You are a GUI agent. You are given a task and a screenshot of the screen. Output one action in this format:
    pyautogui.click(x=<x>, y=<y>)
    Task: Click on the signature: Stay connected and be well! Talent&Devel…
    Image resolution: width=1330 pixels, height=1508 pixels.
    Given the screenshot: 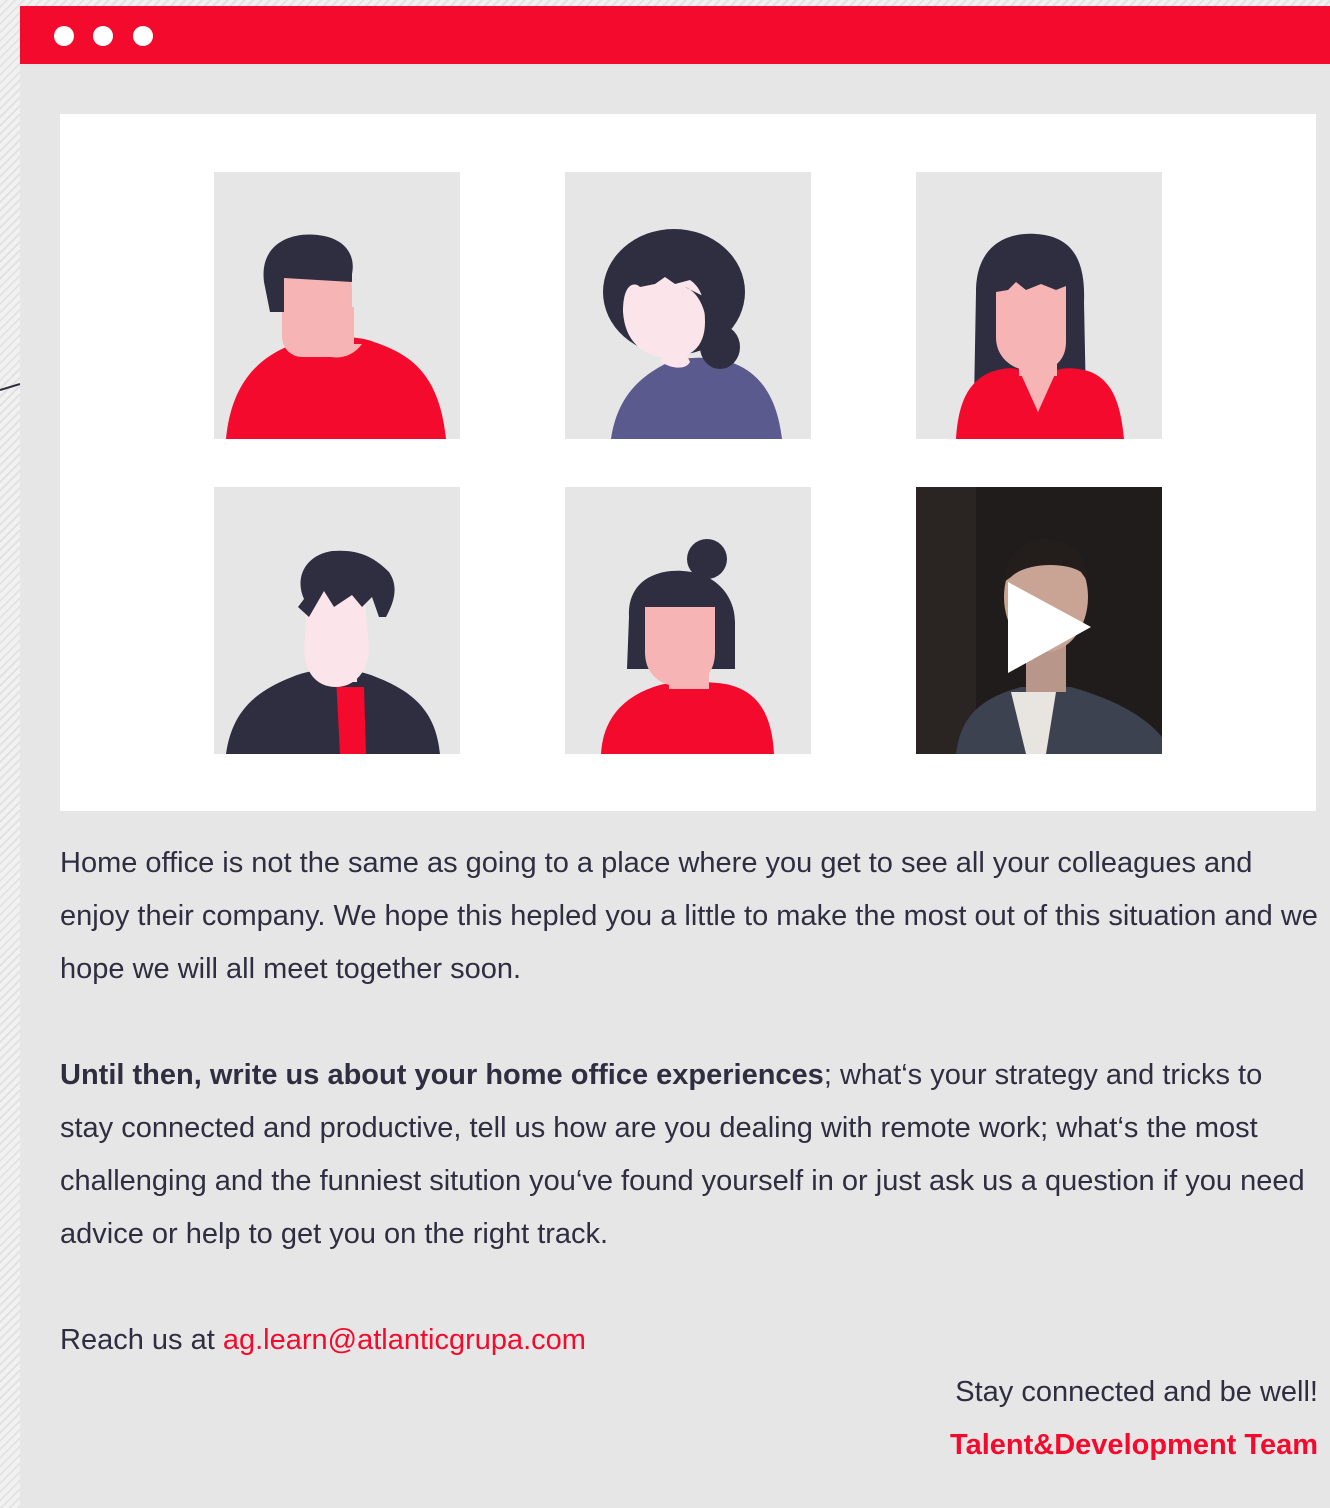 What is the action you would take?
    pyautogui.click(x=1134, y=1419)
    